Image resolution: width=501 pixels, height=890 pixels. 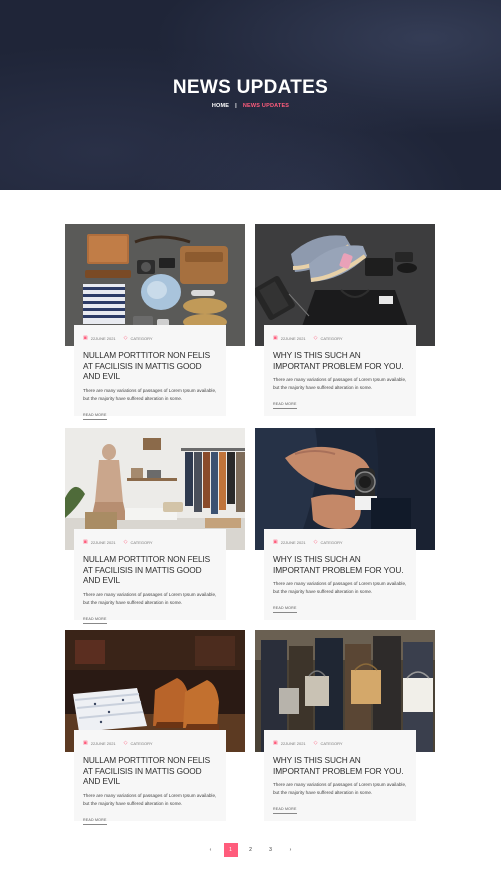 I want to click on breadcrumb: HOME | NEWS UPDATES, so click(x=250, y=106).